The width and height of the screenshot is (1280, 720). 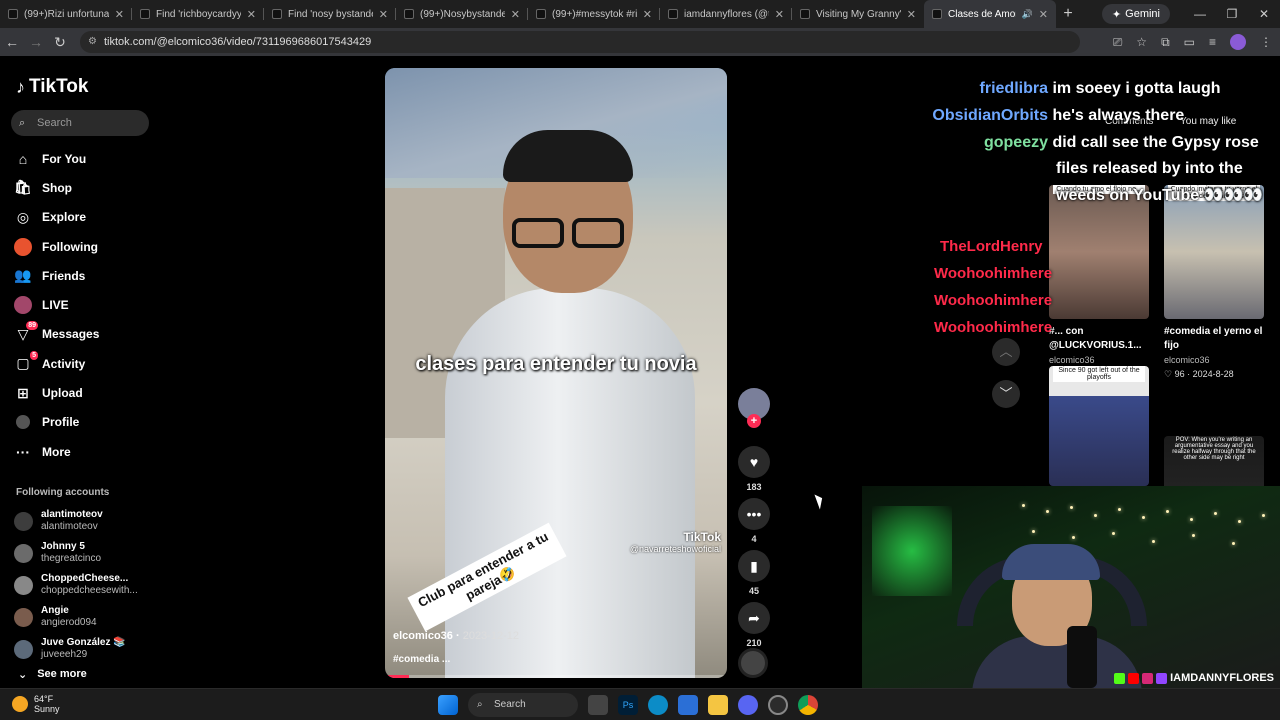 I want to click on video-author: elcomico36, so click(x=423, y=636).